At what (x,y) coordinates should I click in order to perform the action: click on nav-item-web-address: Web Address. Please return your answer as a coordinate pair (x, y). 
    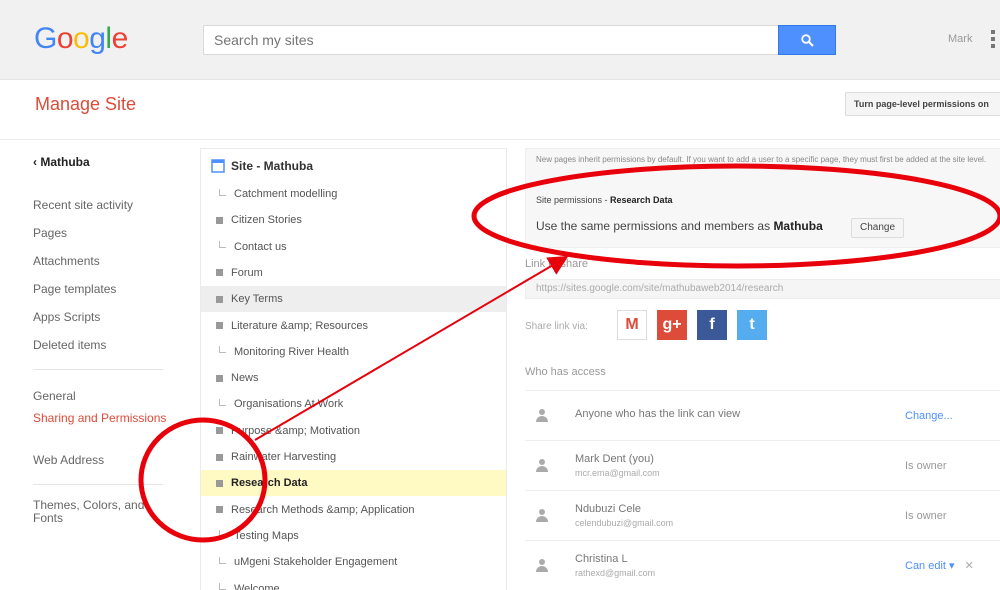
    Looking at the image, I should click on (103, 460).